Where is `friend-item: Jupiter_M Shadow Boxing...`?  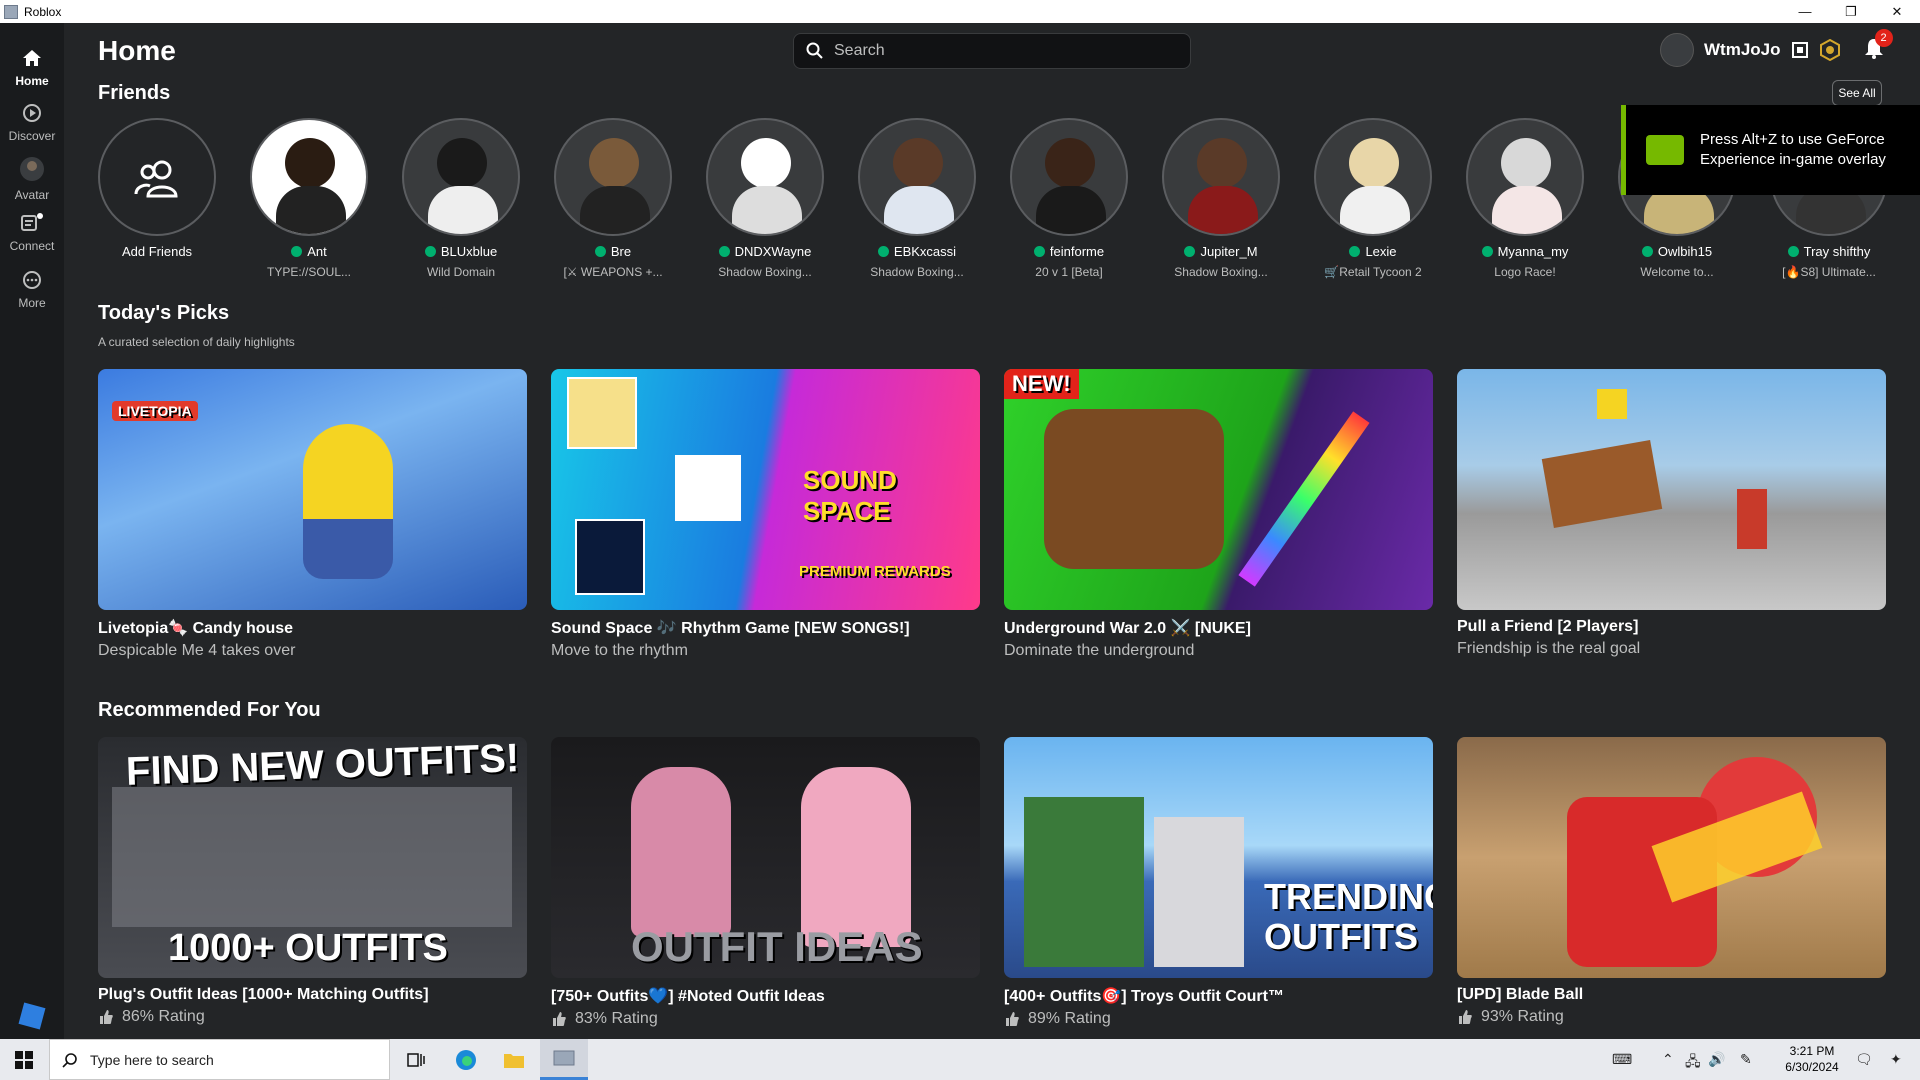 friend-item: Jupiter_M Shadow Boxing... is located at coordinates (1221, 198).